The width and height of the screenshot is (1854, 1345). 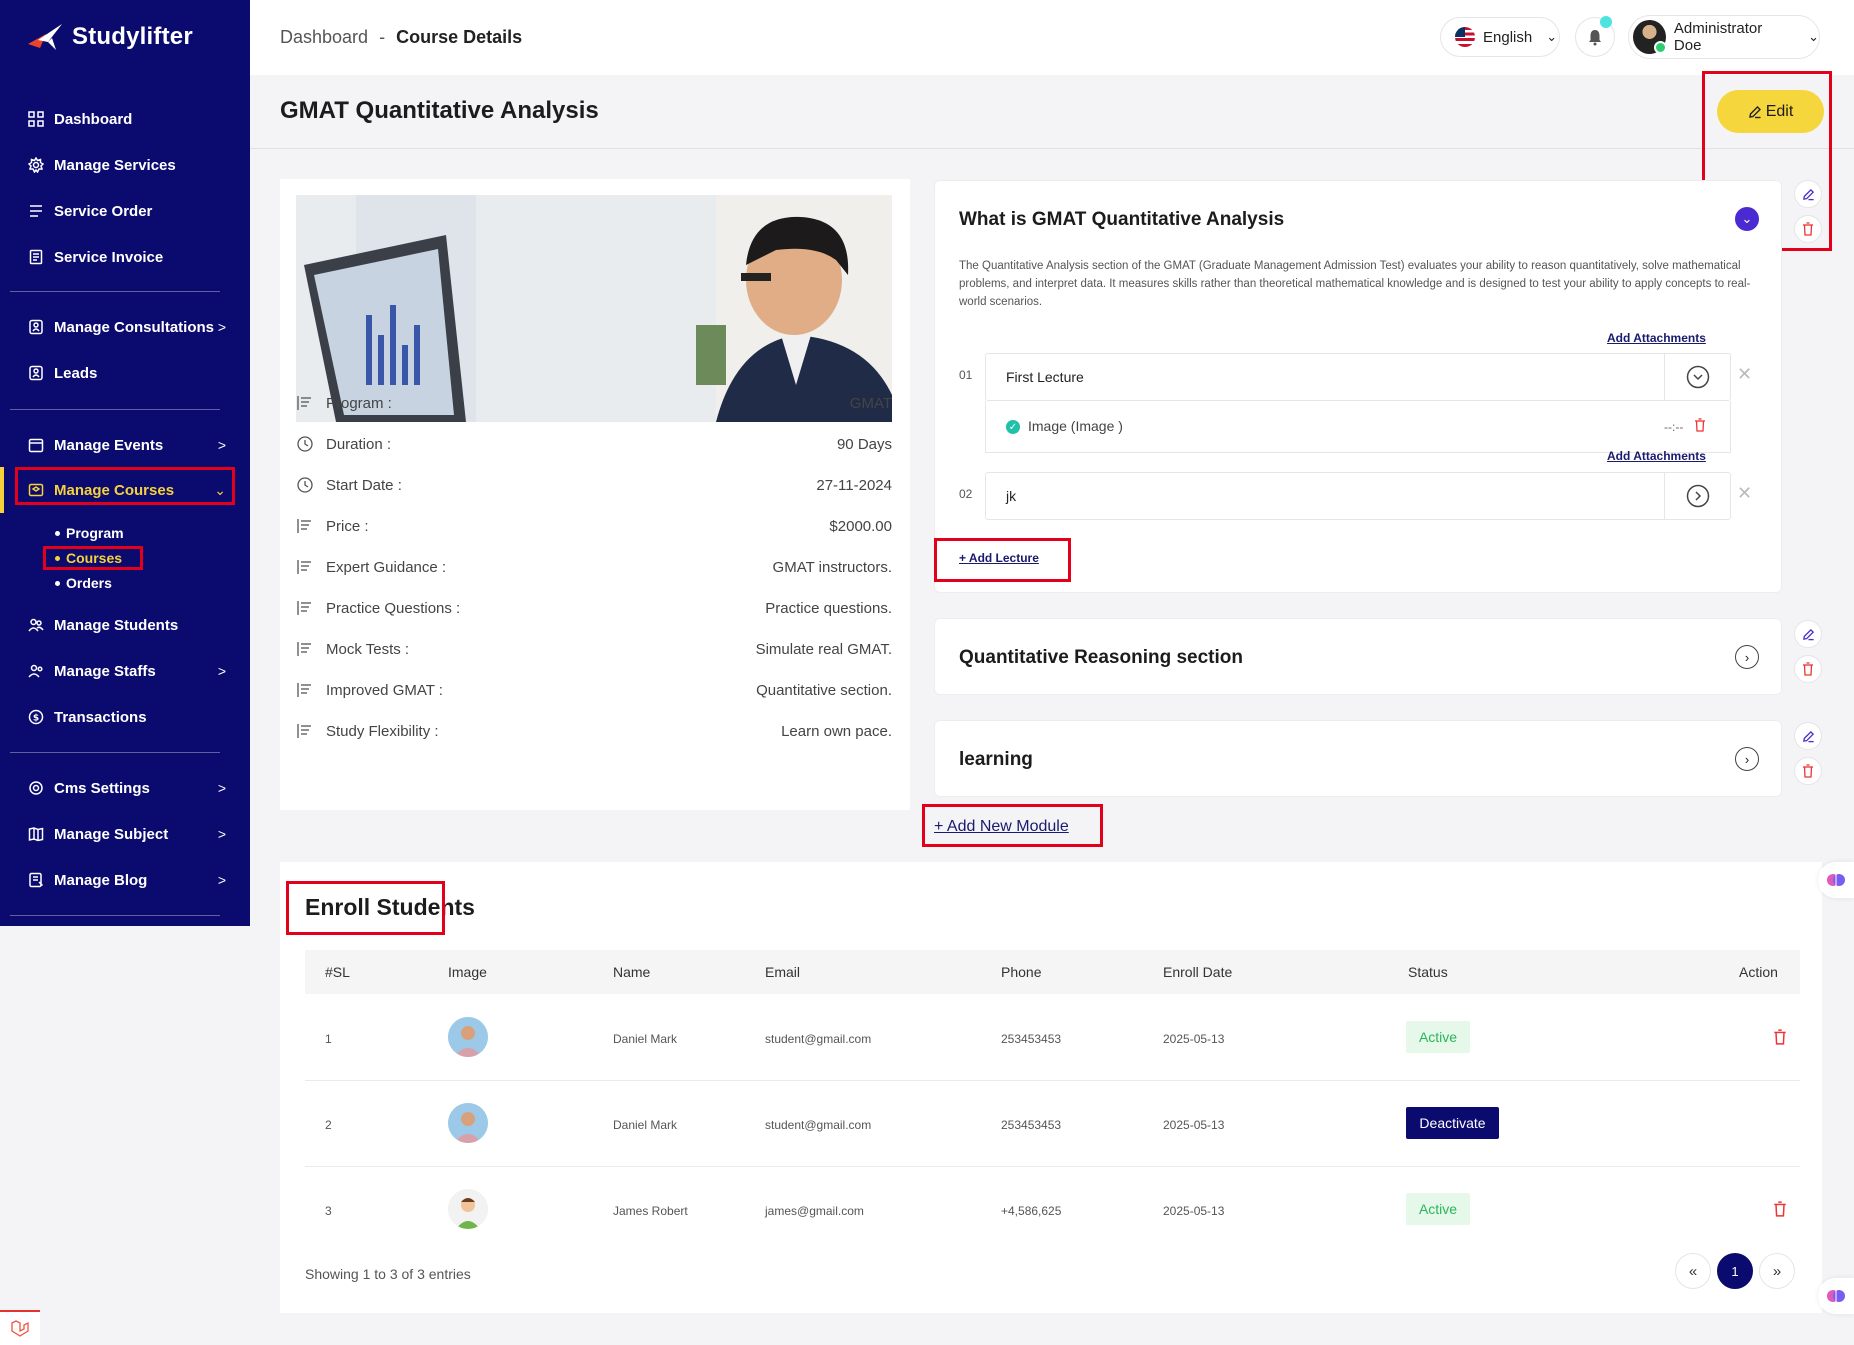 I want to click on pagination-page: 1, so click(x=1735, y=1271).